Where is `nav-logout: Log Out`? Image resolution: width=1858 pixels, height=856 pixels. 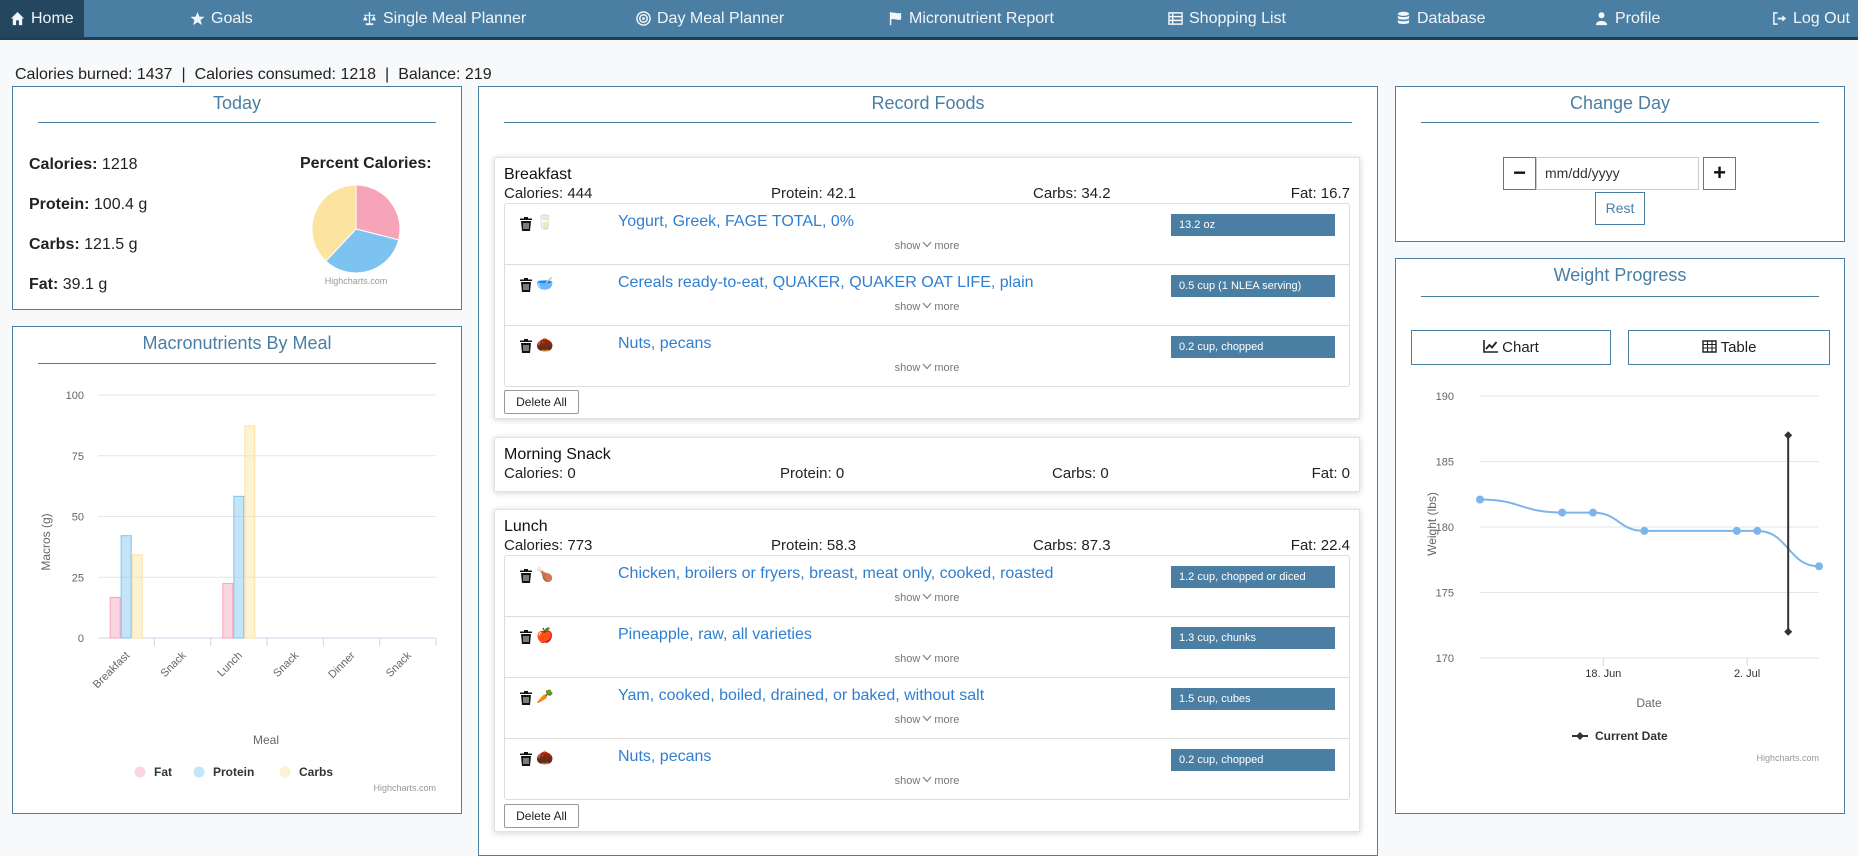 nav-logout: Log Out is located at coordinates (1810, 18).